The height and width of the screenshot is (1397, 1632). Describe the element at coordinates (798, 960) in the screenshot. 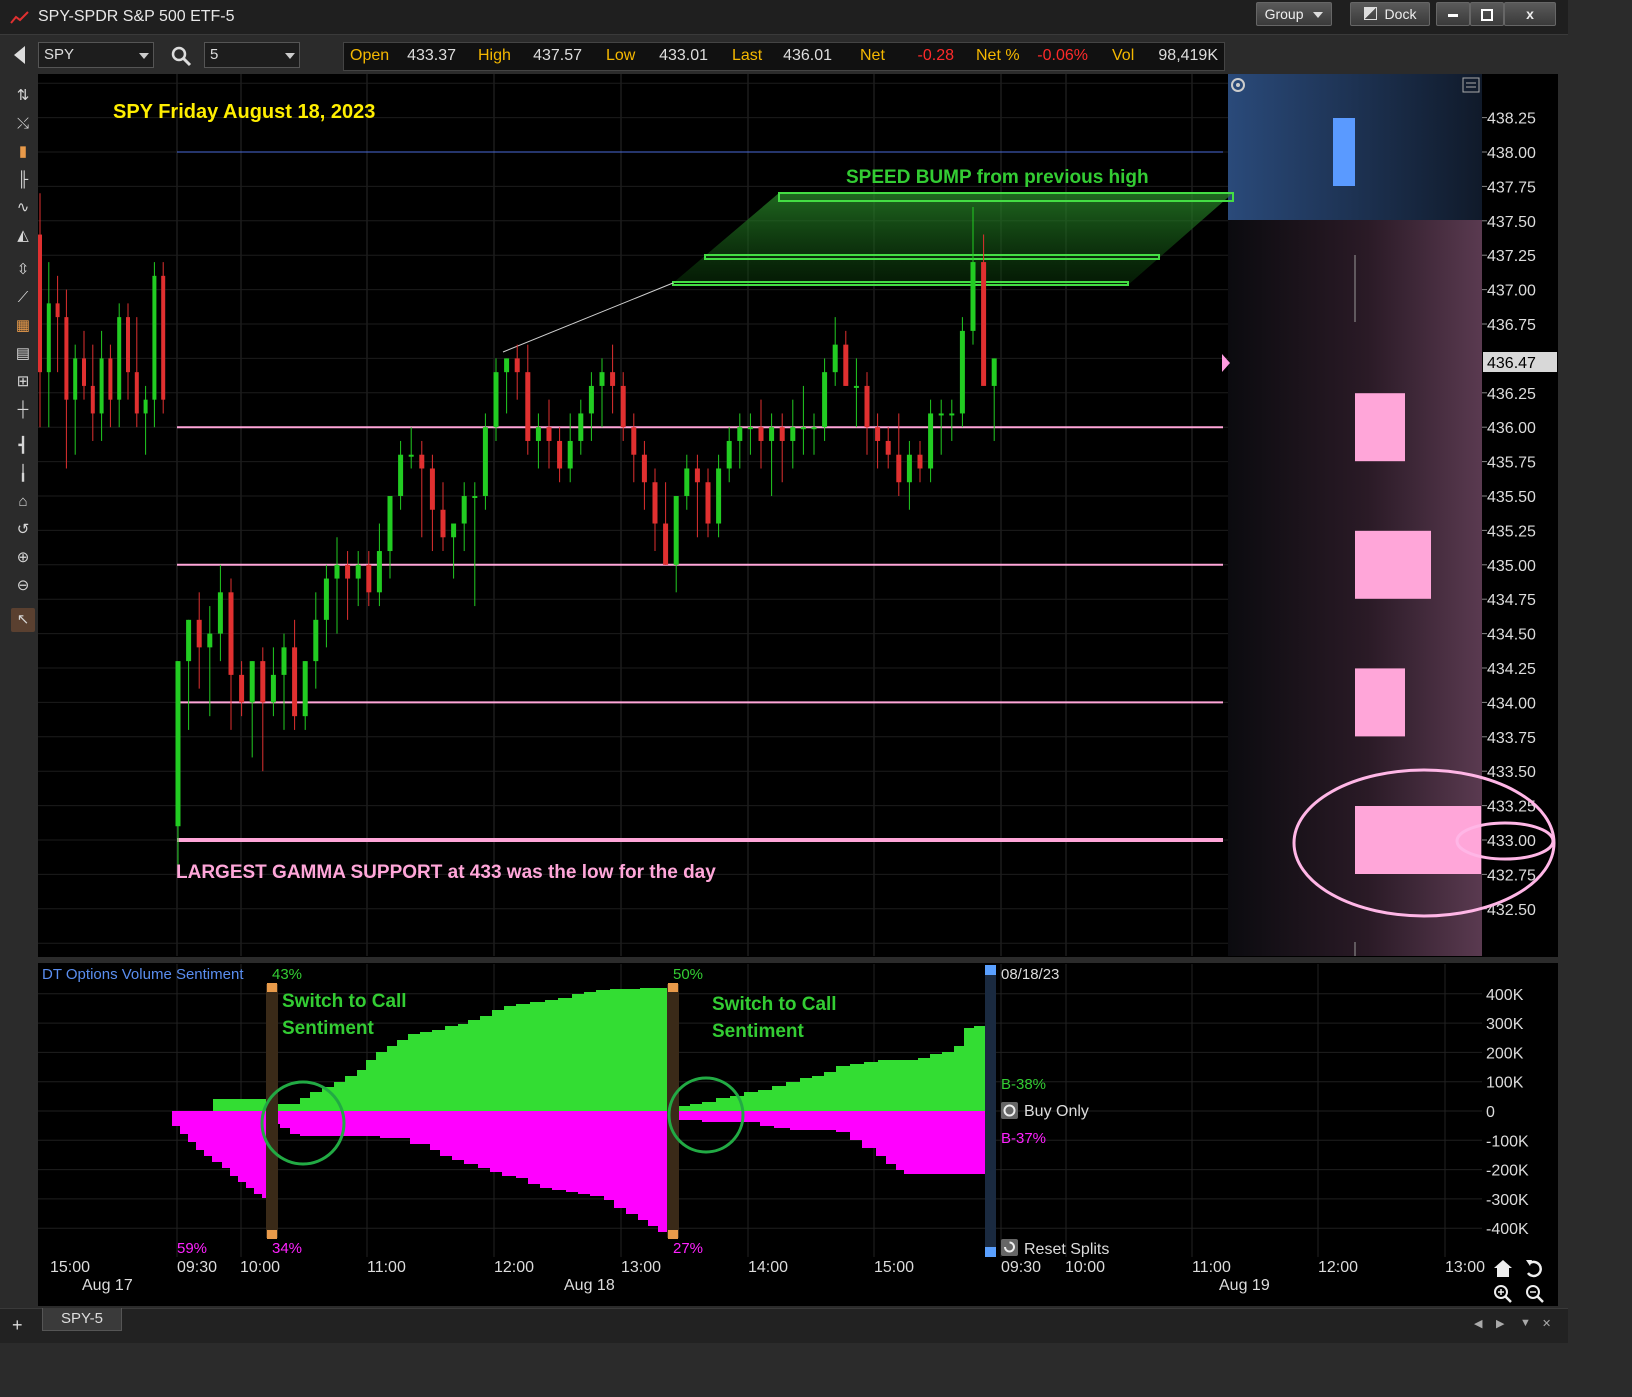

I see `pane-divider` at that location.